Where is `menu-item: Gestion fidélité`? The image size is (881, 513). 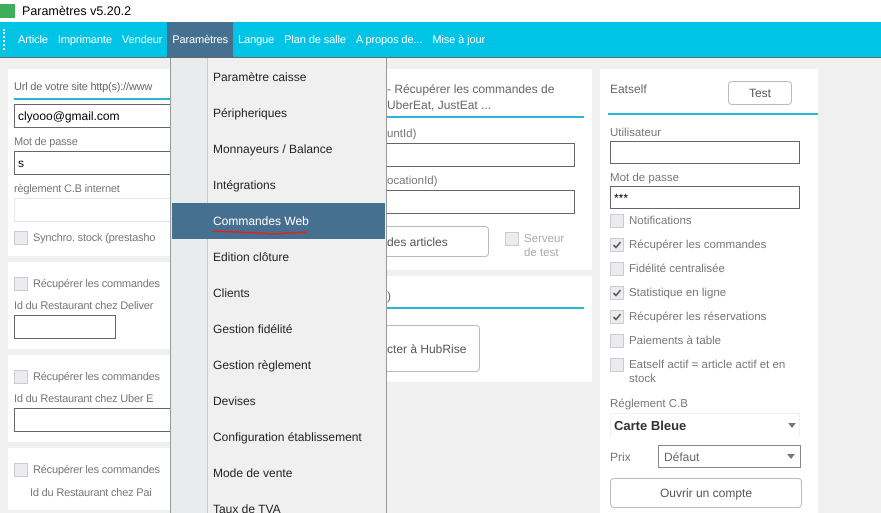 menu-item: Gestion fidélité is located at coordinates (278, 329).